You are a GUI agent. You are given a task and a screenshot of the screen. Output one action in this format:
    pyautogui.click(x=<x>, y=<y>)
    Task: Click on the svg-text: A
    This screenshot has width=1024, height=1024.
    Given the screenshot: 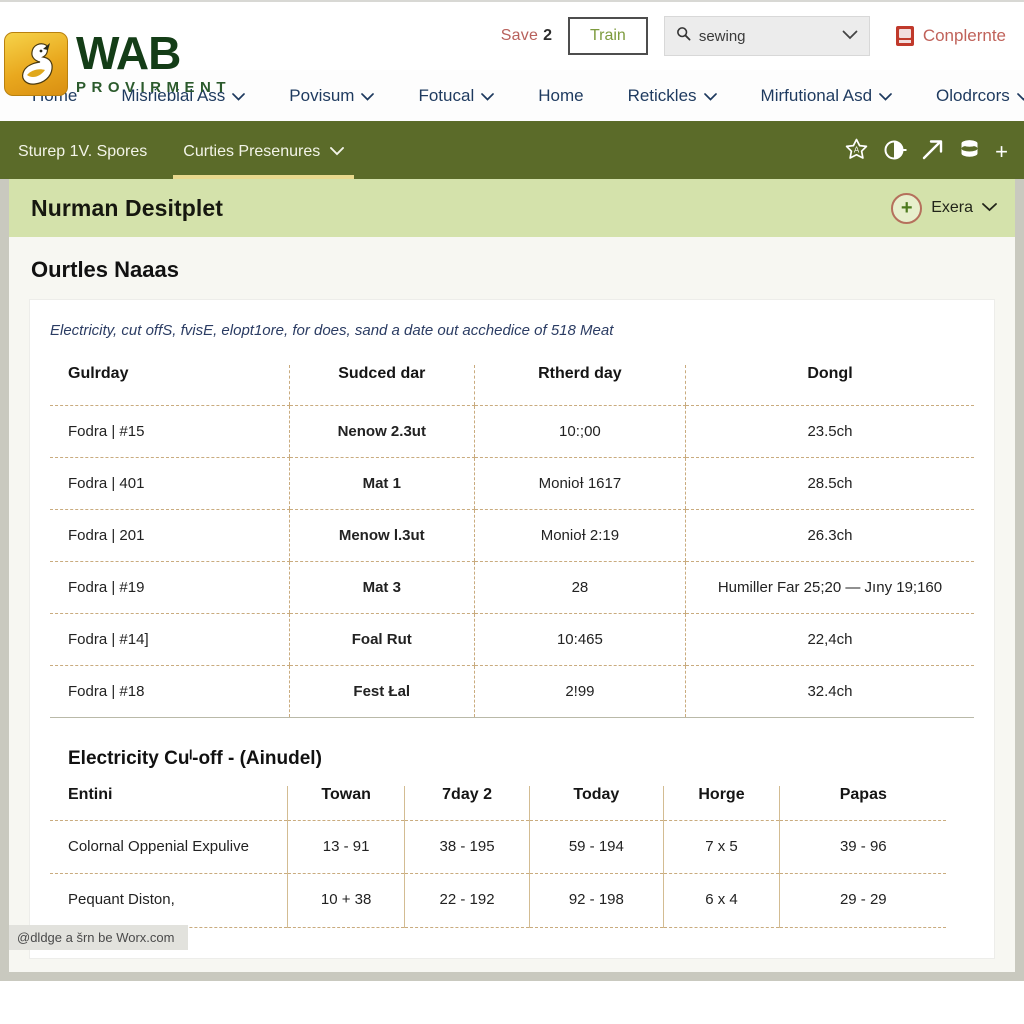 What is the action you would take?
    pyautogui.click(x=857, y=149)
    